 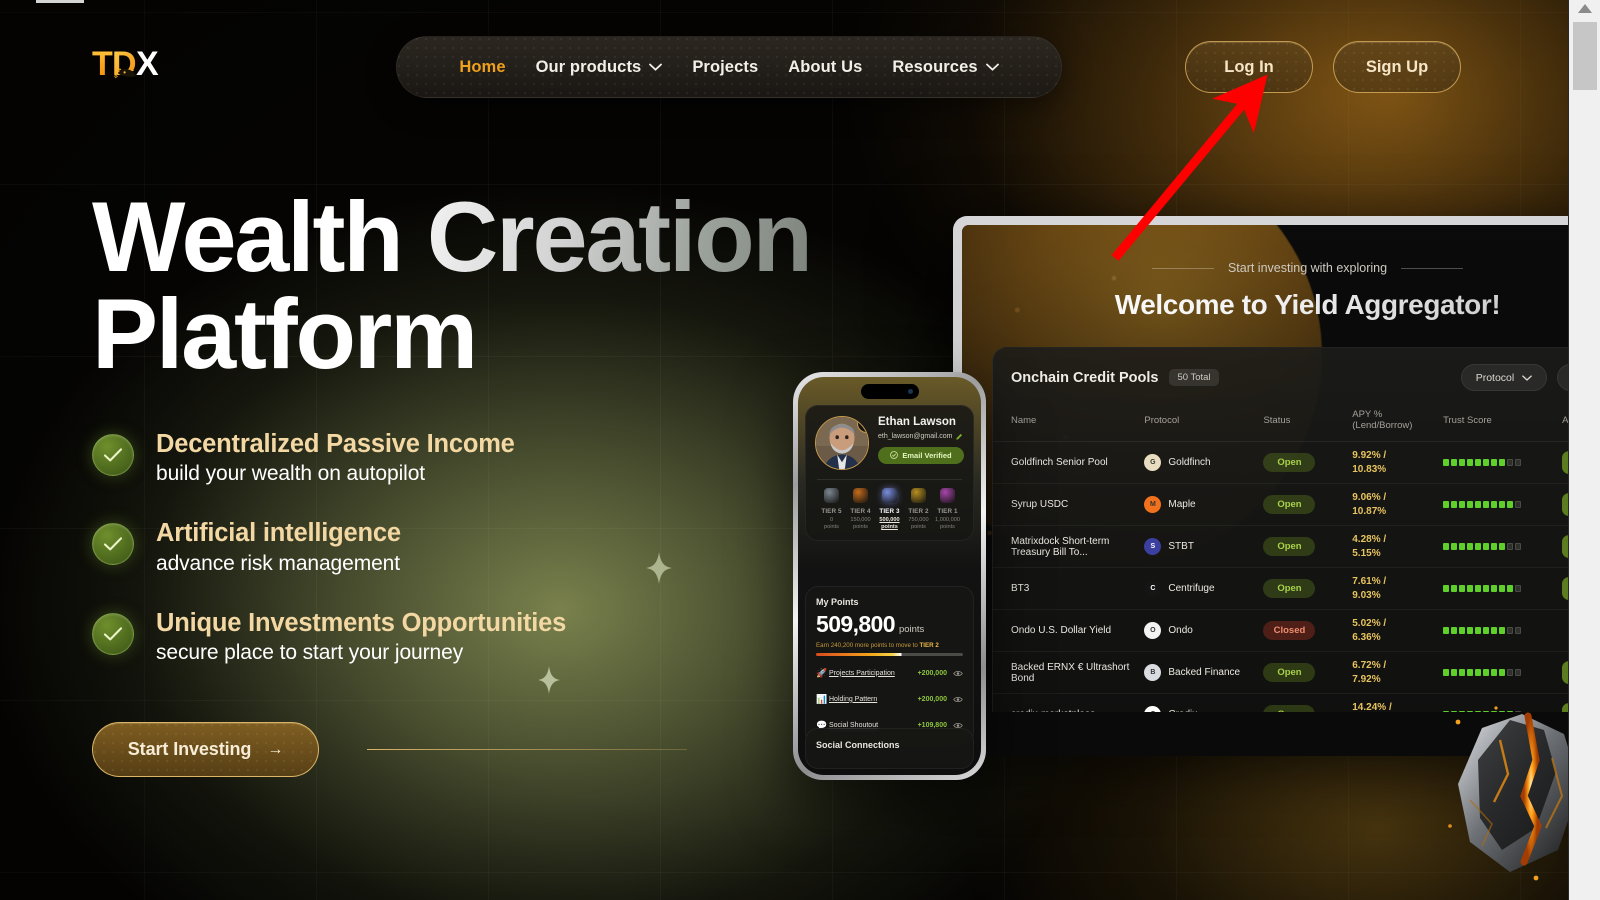 I want to click on status-badge: Closed, so click(x=1289, y=630).